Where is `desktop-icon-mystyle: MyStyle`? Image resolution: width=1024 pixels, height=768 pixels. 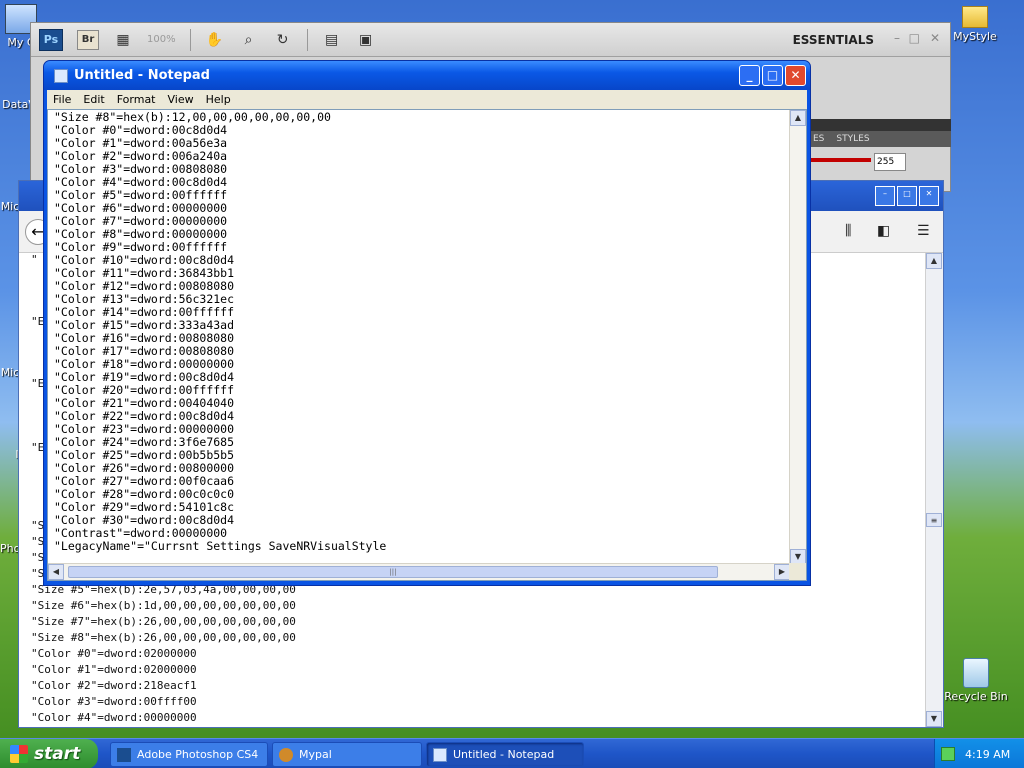 desktop-icon-mystyle: MyStyle is located at coordinates (975, 24).